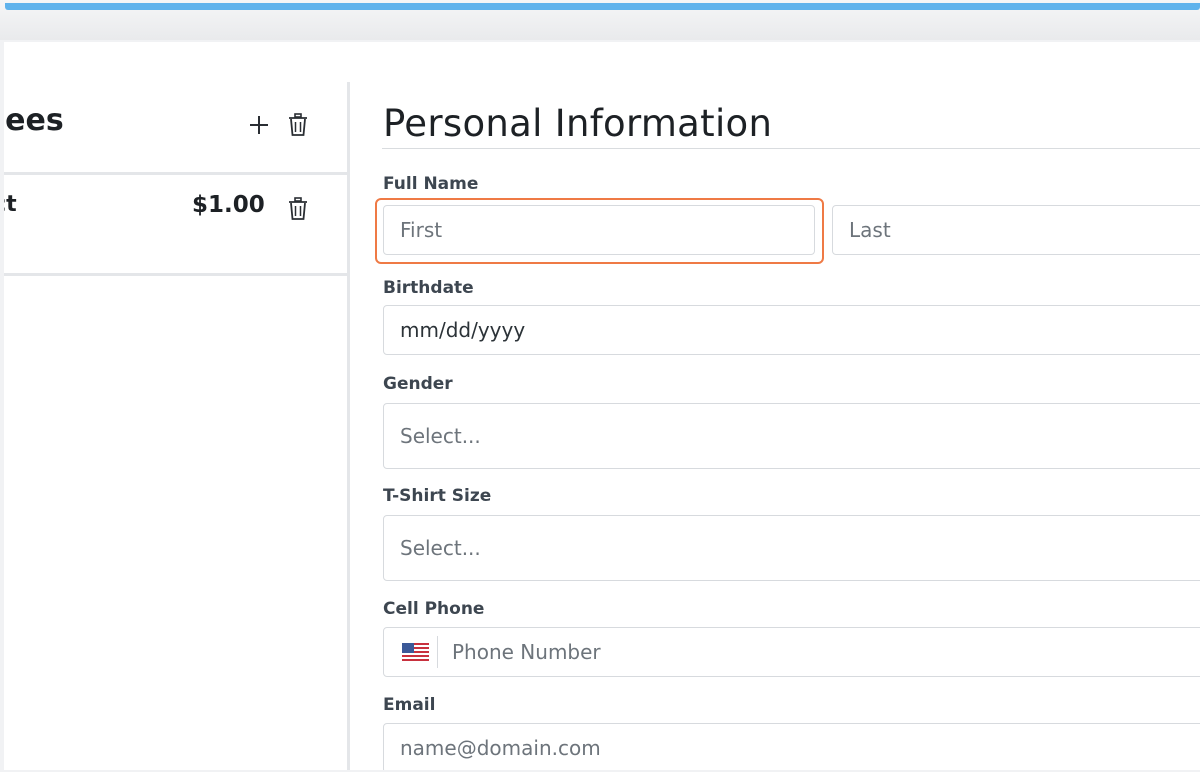 The width and height of the screenshot is (1200, 772). What do you see at coordinates (415, 652) in the screenshot?
I see `us-flag-icon` at bounding box center [415, 652].